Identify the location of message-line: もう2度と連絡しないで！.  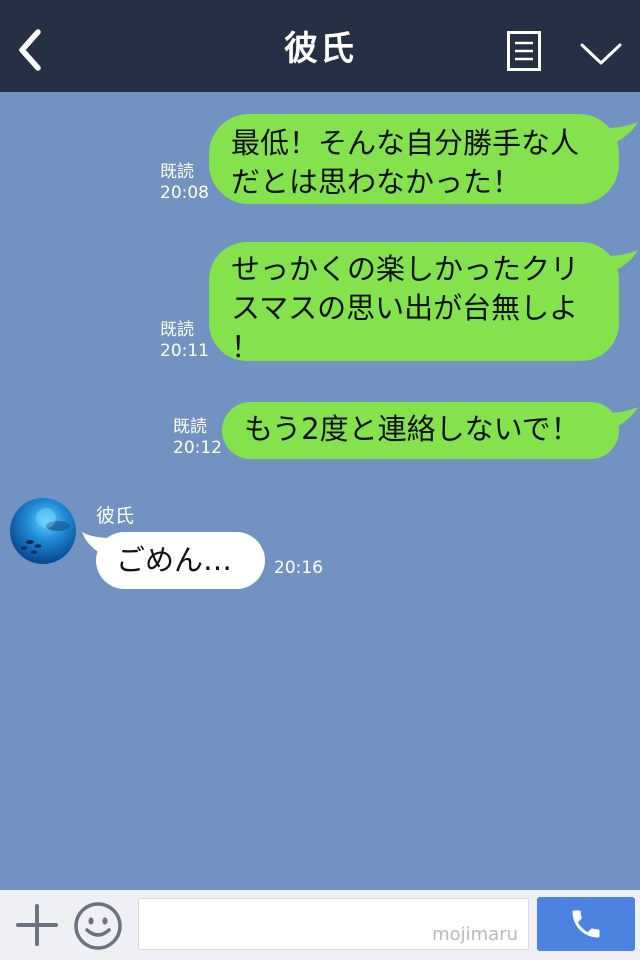
(412, 429).